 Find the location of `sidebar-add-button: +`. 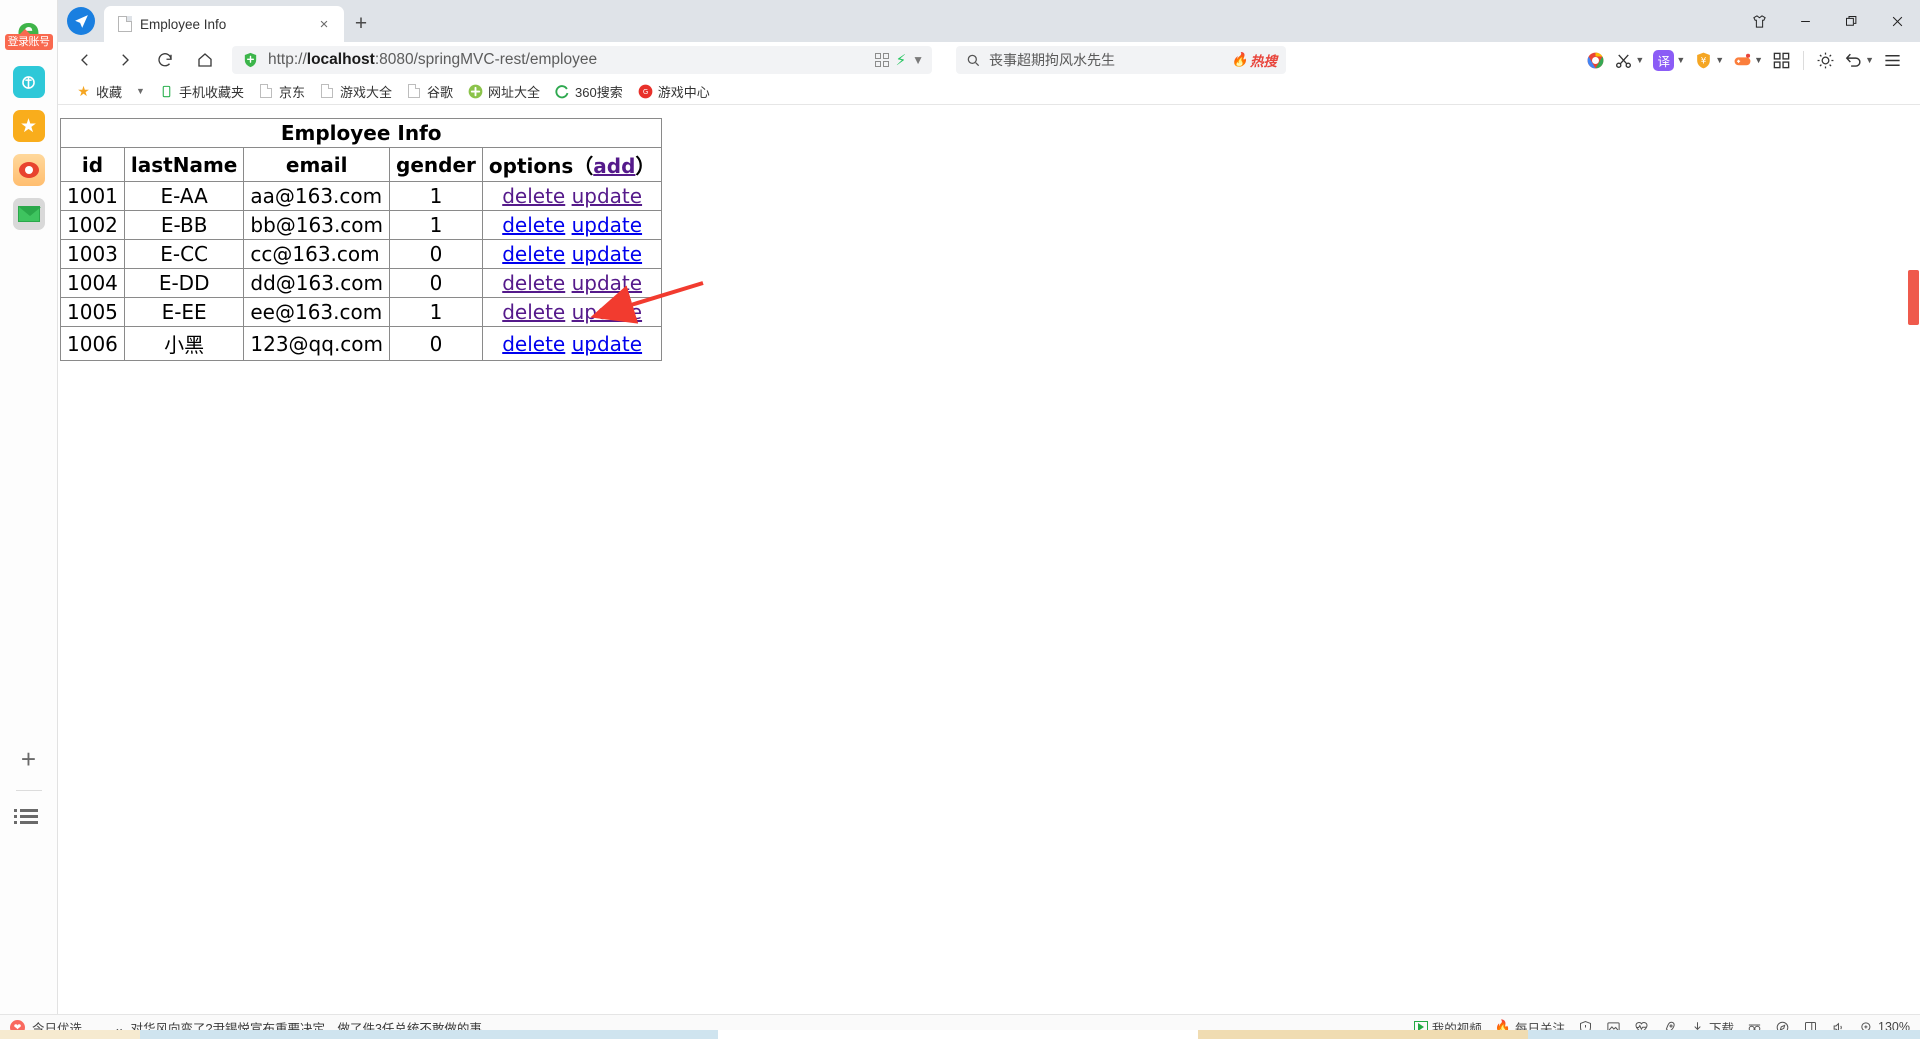

sidebar-add-button: + is located at coordinates (28, 759).